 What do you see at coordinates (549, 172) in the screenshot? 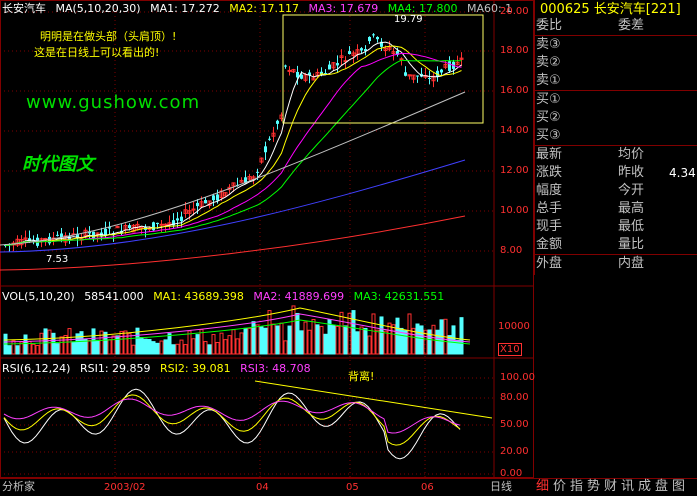
I see `change-label: 涨跌` at bounding box center [549, 172].